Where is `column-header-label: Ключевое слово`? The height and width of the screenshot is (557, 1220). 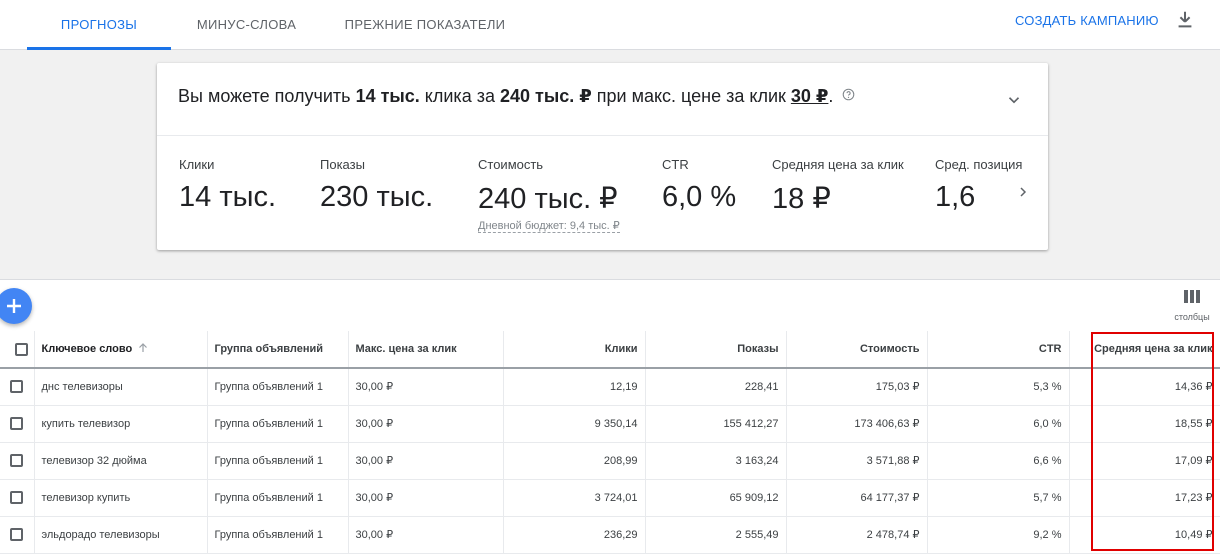
column-header-label: Ключевое слово is located at coordinates (87, 349).